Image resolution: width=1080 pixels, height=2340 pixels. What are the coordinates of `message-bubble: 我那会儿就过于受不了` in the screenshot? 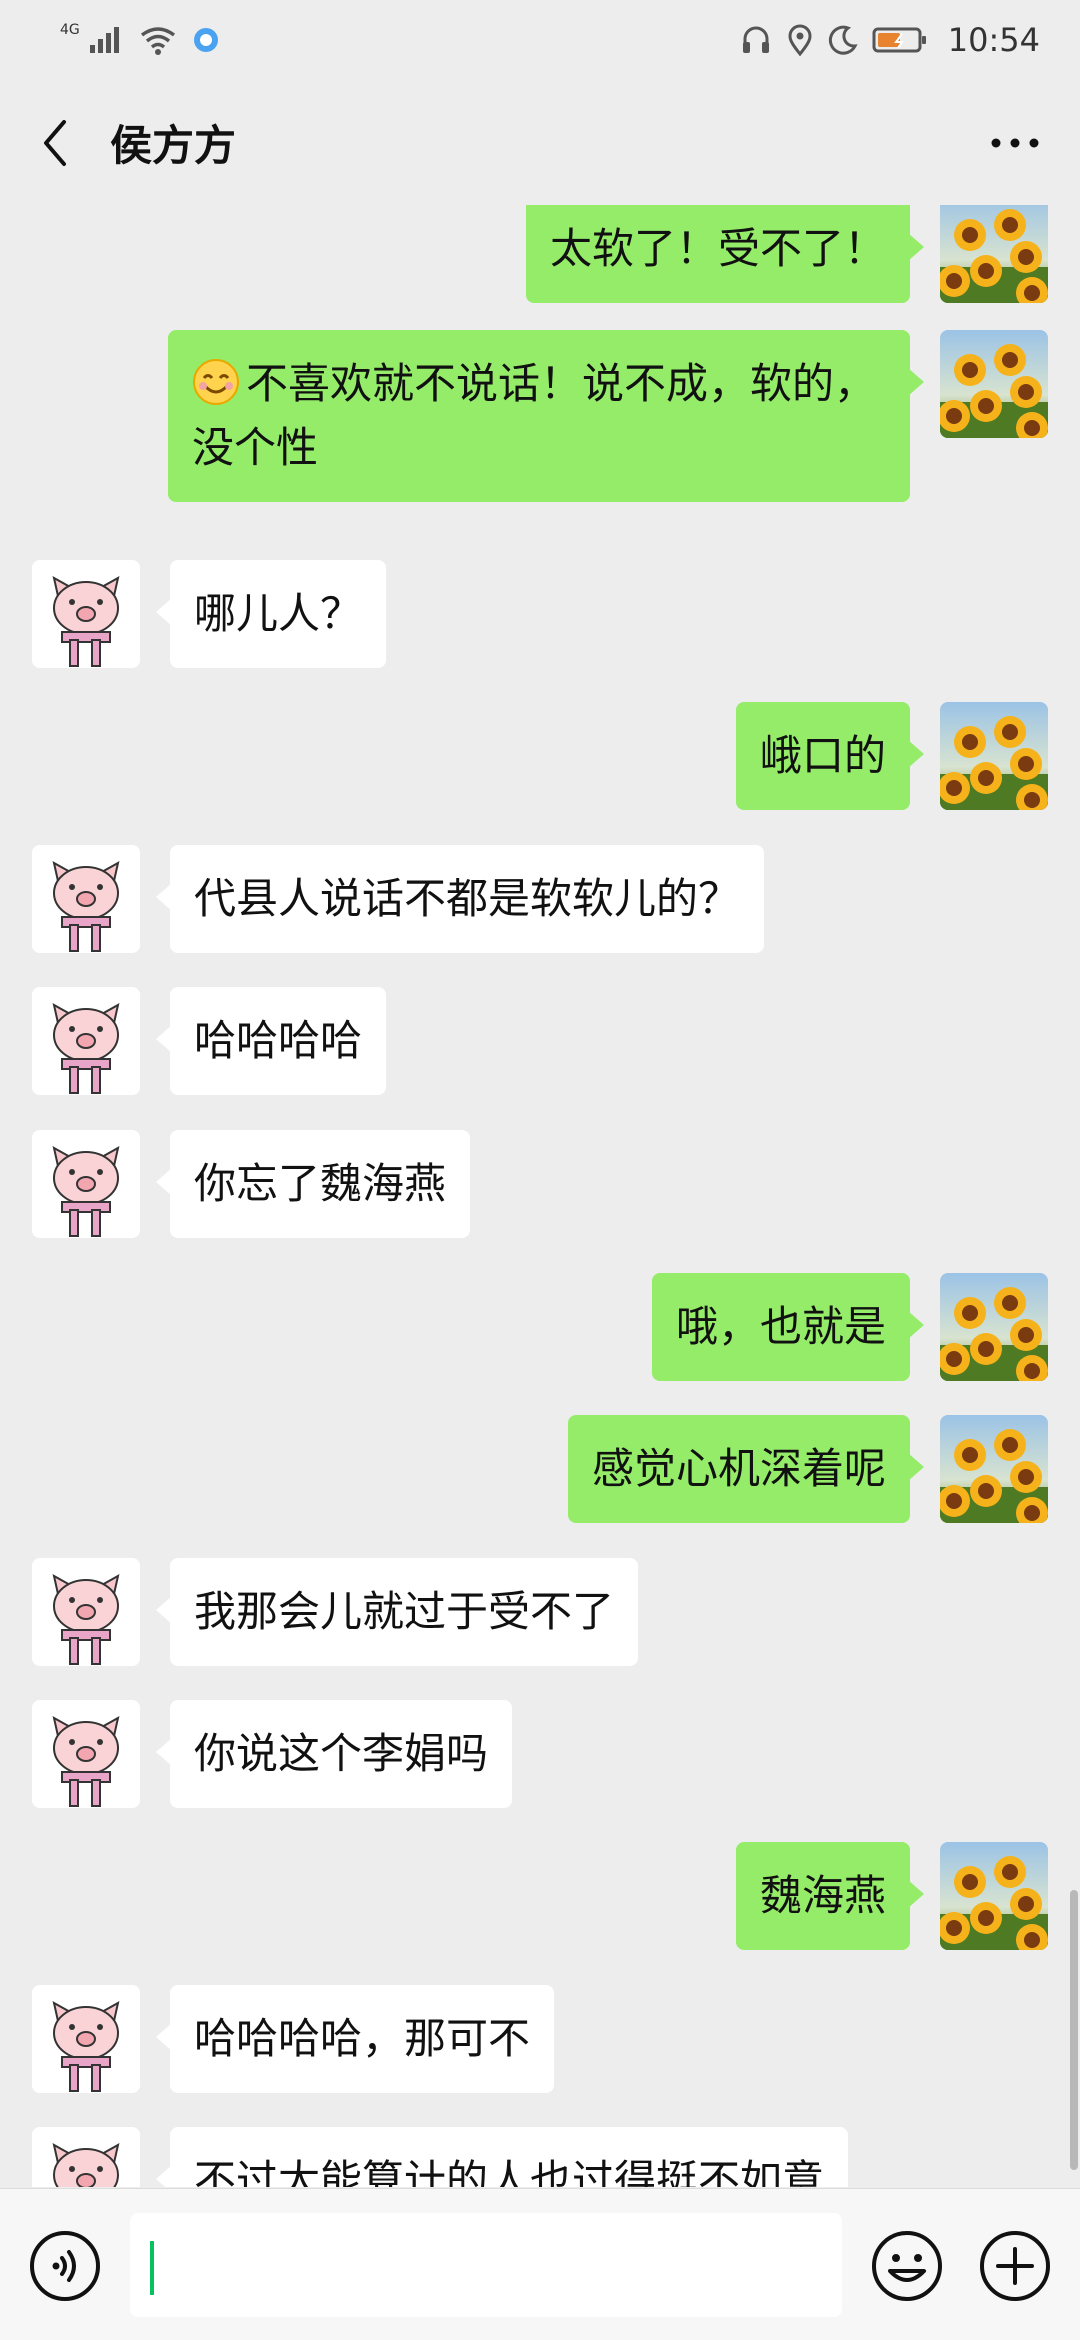 It's located at (397, 1612).